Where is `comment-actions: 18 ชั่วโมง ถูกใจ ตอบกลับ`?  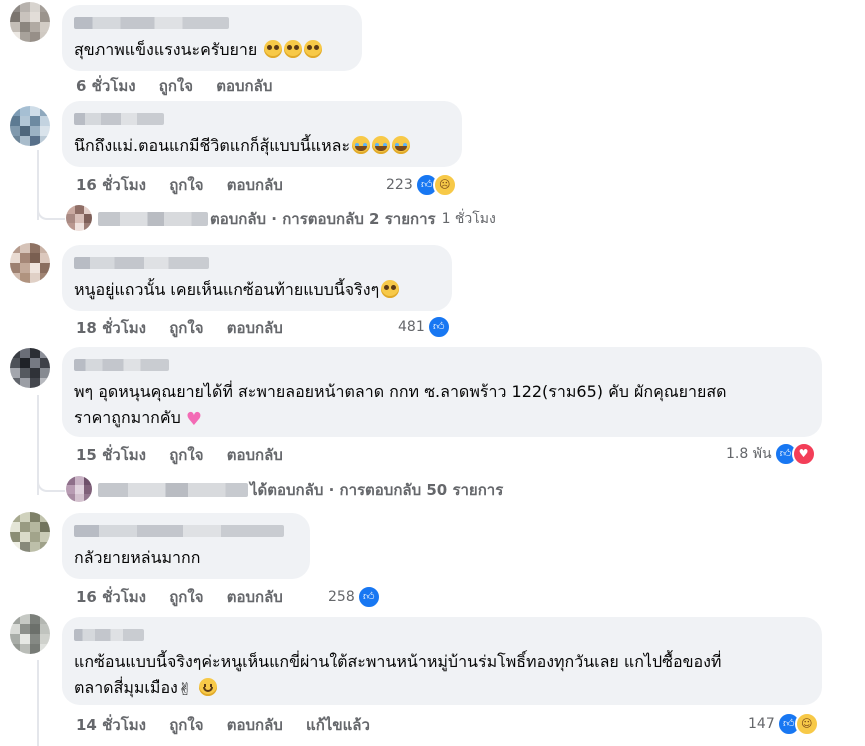 comment-actions: 18 ชั่วโมง ถูกใจ ตอบกลับ is located at coordinates (188, 328).